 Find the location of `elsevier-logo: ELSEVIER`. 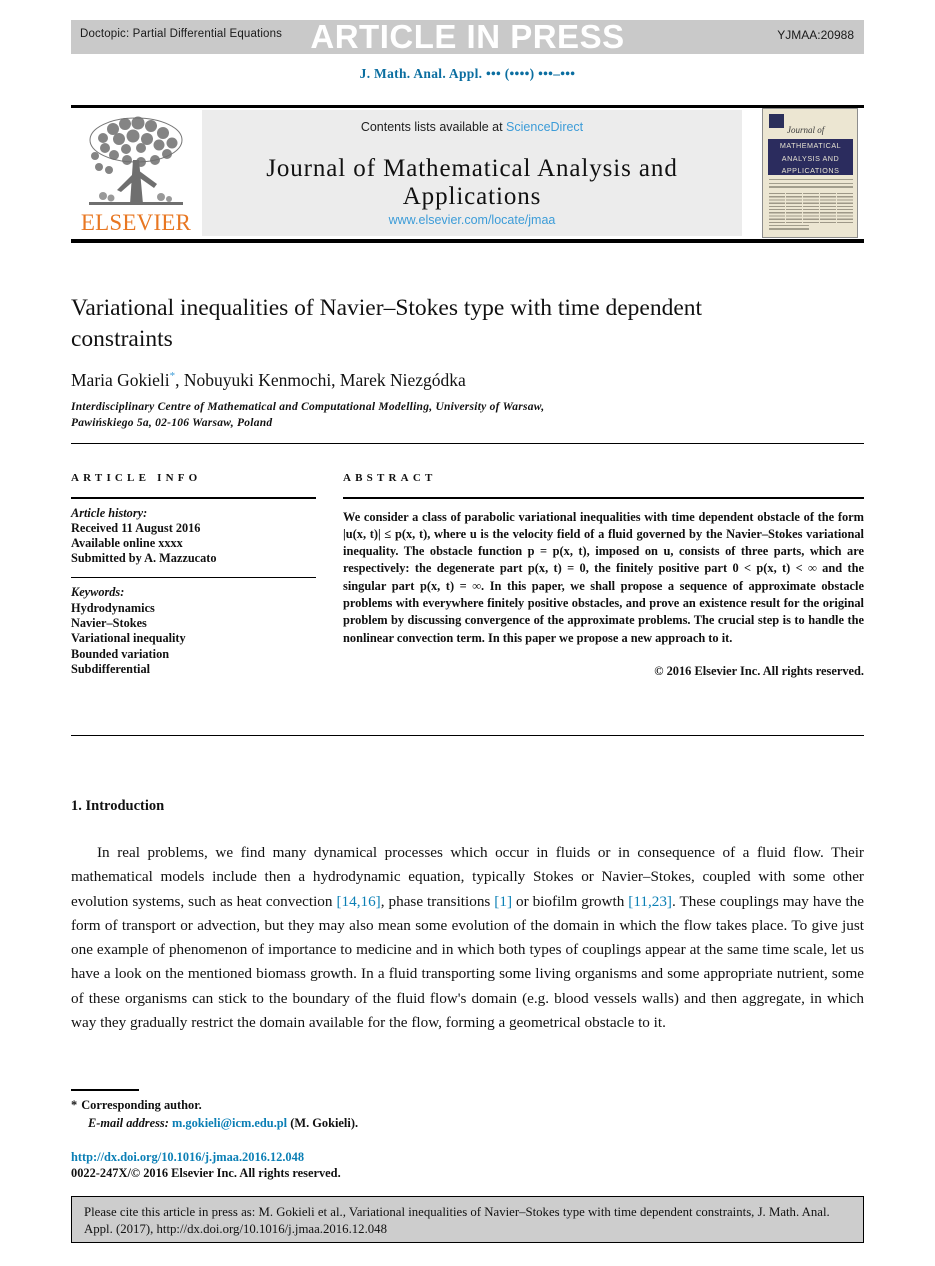

elsevier-logo: ELSEVIER is located at coordinates (136, 174).